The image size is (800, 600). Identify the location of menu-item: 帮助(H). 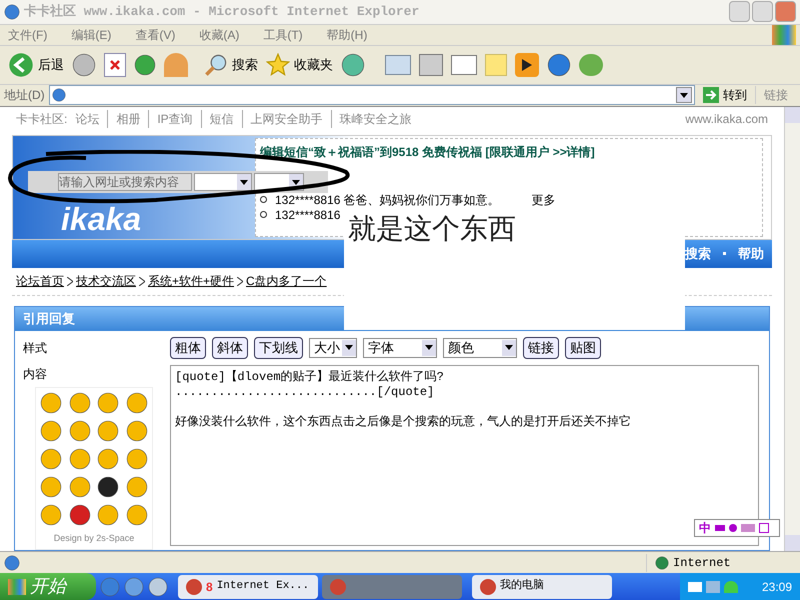
(347, 35).